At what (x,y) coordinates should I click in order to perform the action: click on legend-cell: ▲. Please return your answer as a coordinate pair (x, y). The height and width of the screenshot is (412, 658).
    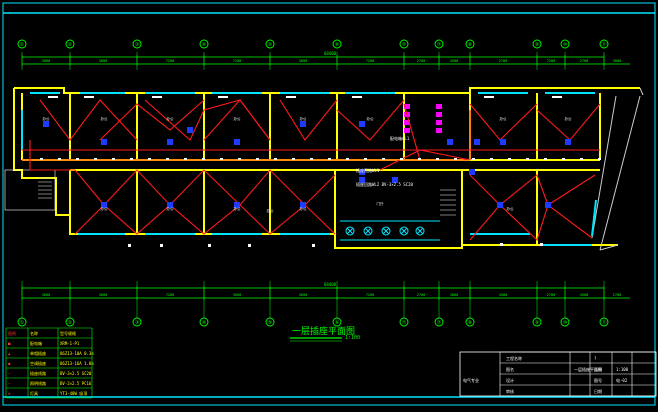
    Looking at the image, I should click on (9, 353).